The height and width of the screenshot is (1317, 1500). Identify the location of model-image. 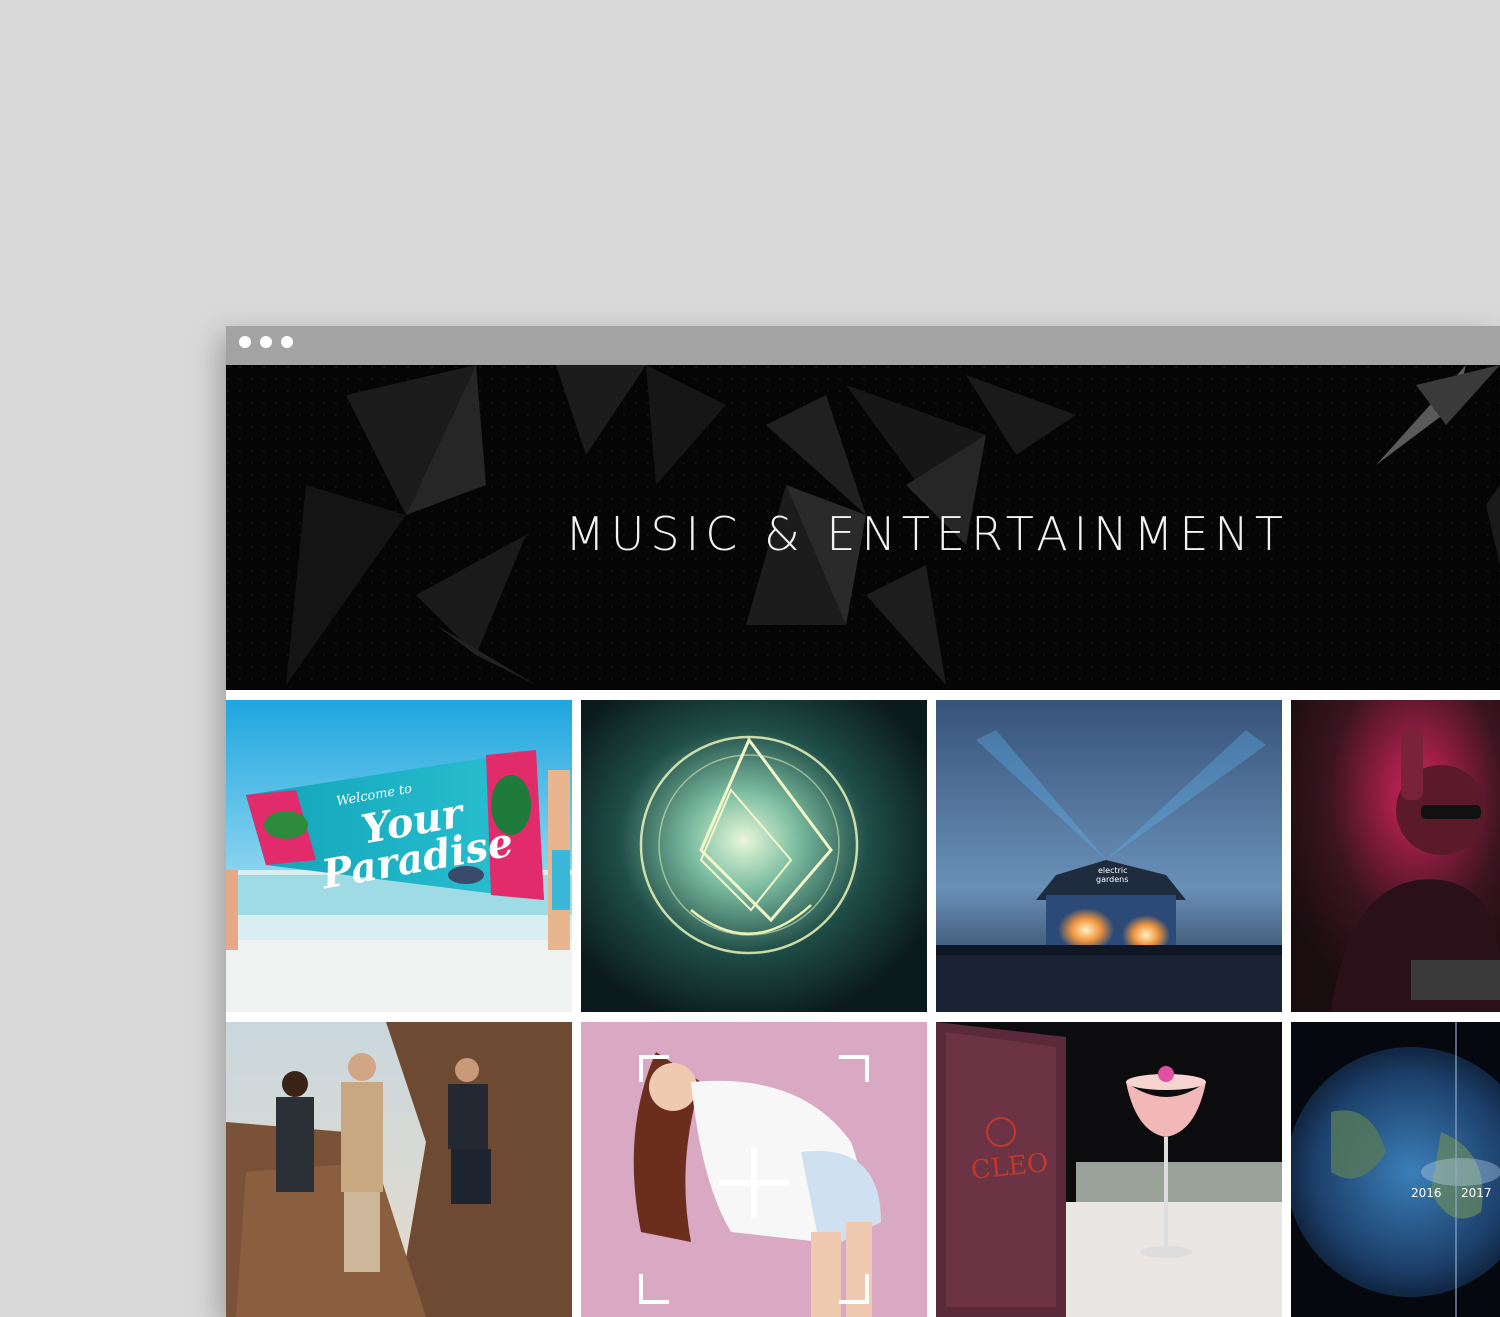
(754, 1169).